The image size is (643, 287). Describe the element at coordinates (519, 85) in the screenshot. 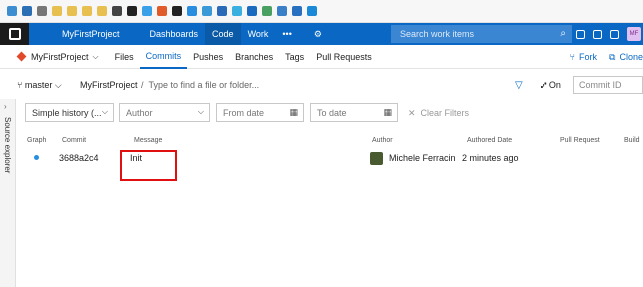

I see `filter-icon: ▽` at that location.